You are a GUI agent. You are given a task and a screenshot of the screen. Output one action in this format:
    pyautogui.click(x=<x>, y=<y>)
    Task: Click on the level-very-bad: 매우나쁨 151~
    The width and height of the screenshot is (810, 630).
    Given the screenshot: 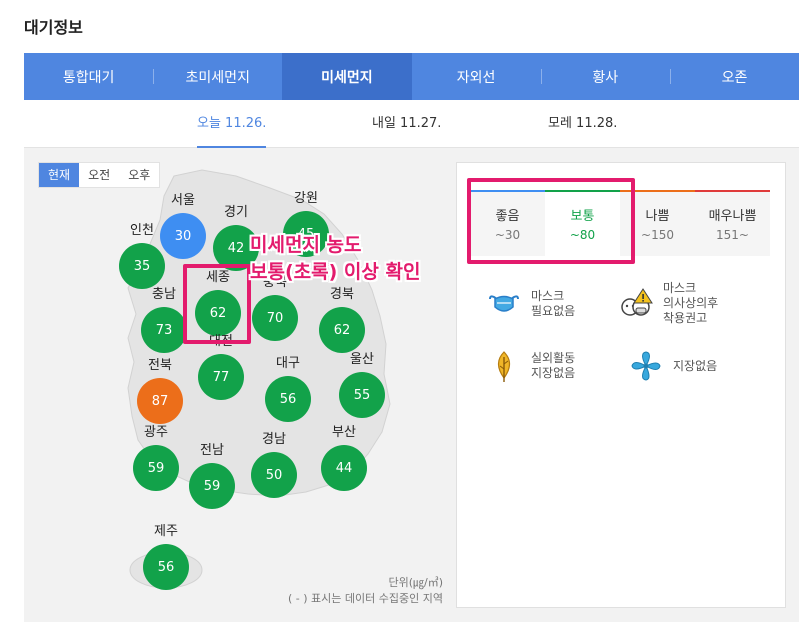 What is the action you would take?
    pyautogui.click(x=732, y=223)
    